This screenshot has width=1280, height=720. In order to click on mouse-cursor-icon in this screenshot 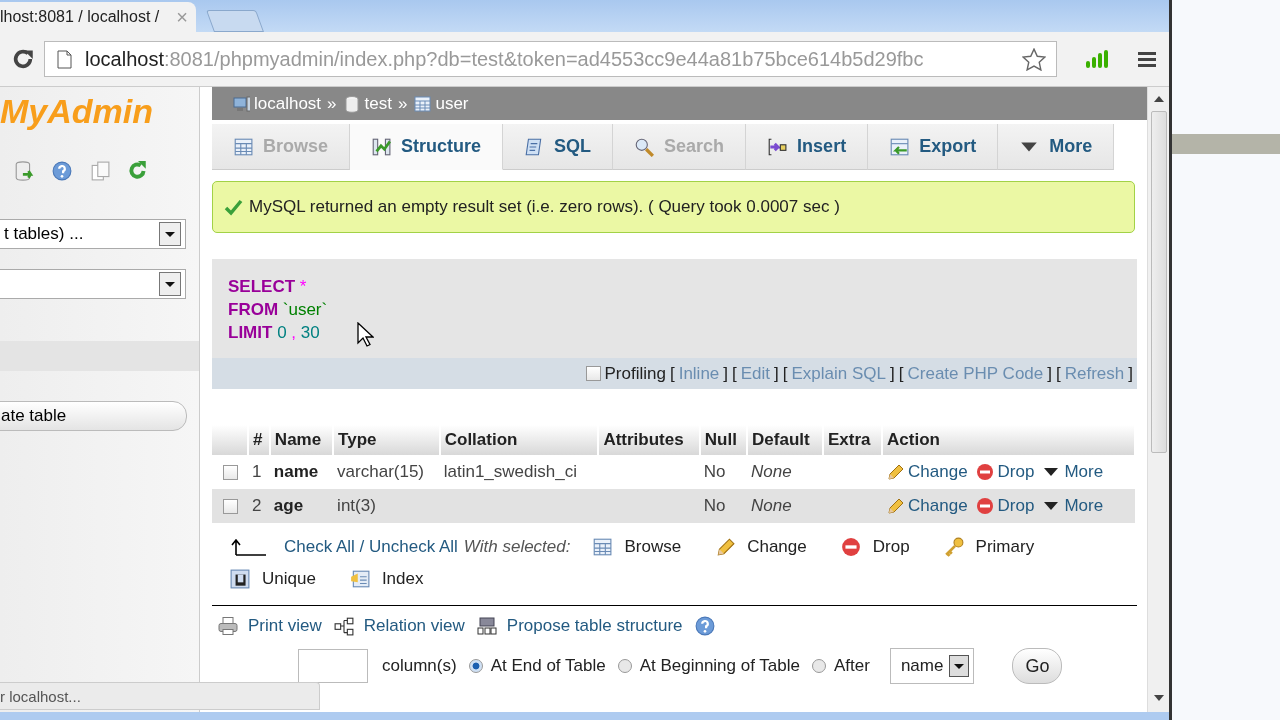, I will do `click(365, 335)`.